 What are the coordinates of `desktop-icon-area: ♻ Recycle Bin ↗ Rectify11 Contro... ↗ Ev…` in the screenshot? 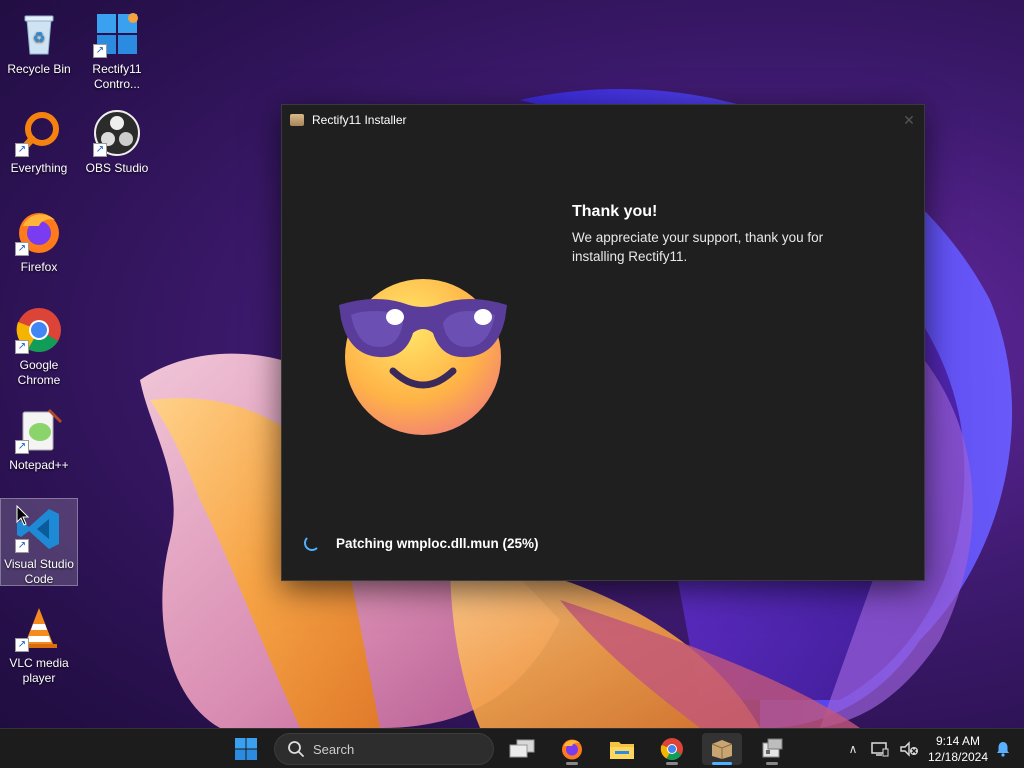 It's located at (80, 364).